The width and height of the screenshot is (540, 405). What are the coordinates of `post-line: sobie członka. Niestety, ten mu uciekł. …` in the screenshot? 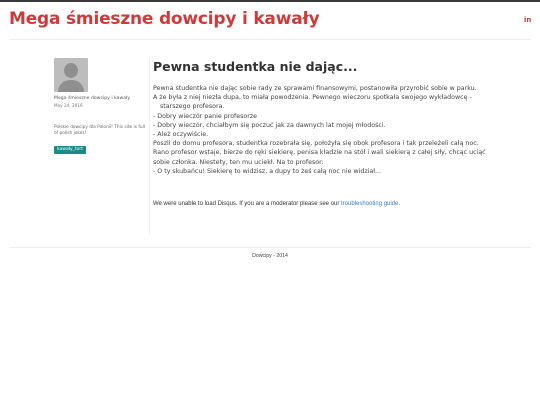 It's located at (238, 162).